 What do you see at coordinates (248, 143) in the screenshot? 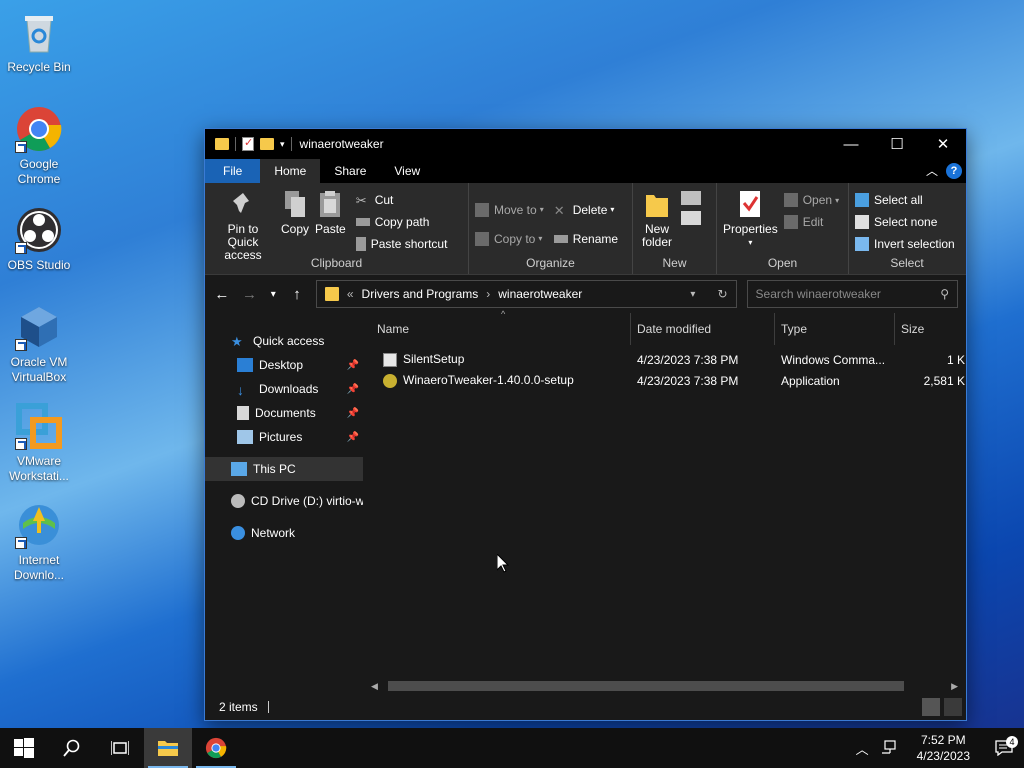
I see `properties-icon` at bounding box center [248, 143].